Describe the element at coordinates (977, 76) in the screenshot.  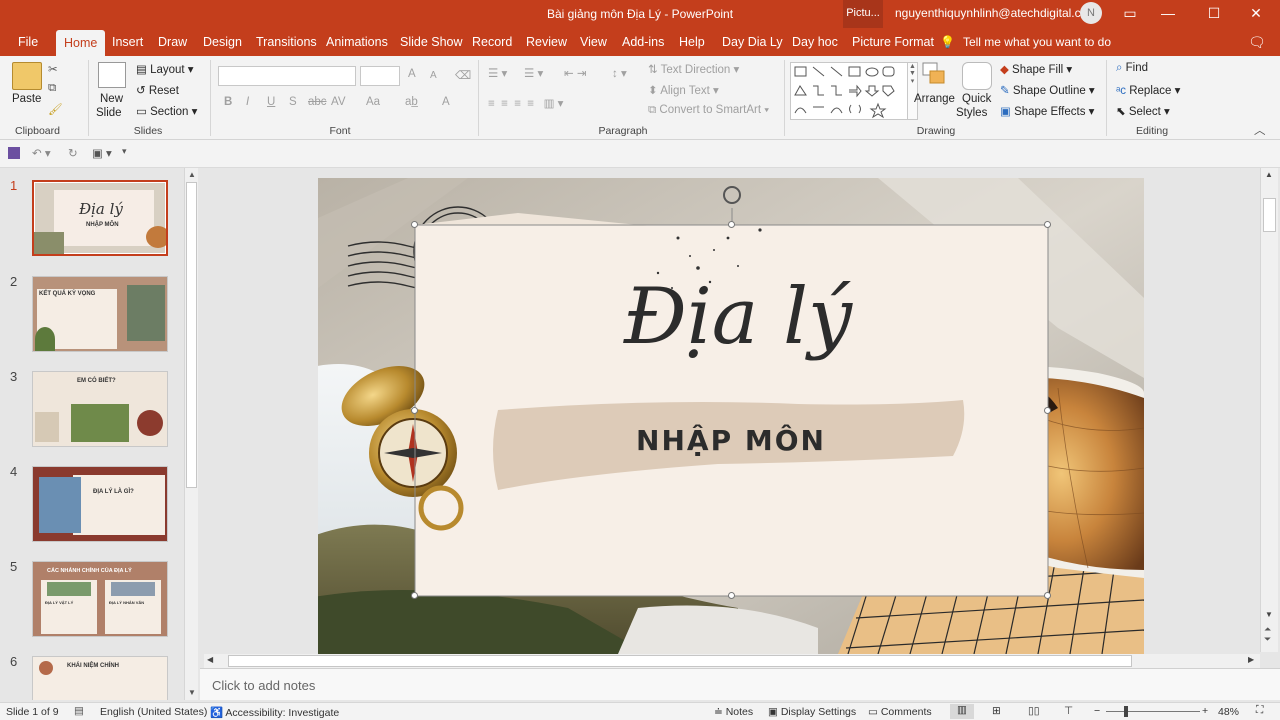
I see `quick-styles-icon` at that location.